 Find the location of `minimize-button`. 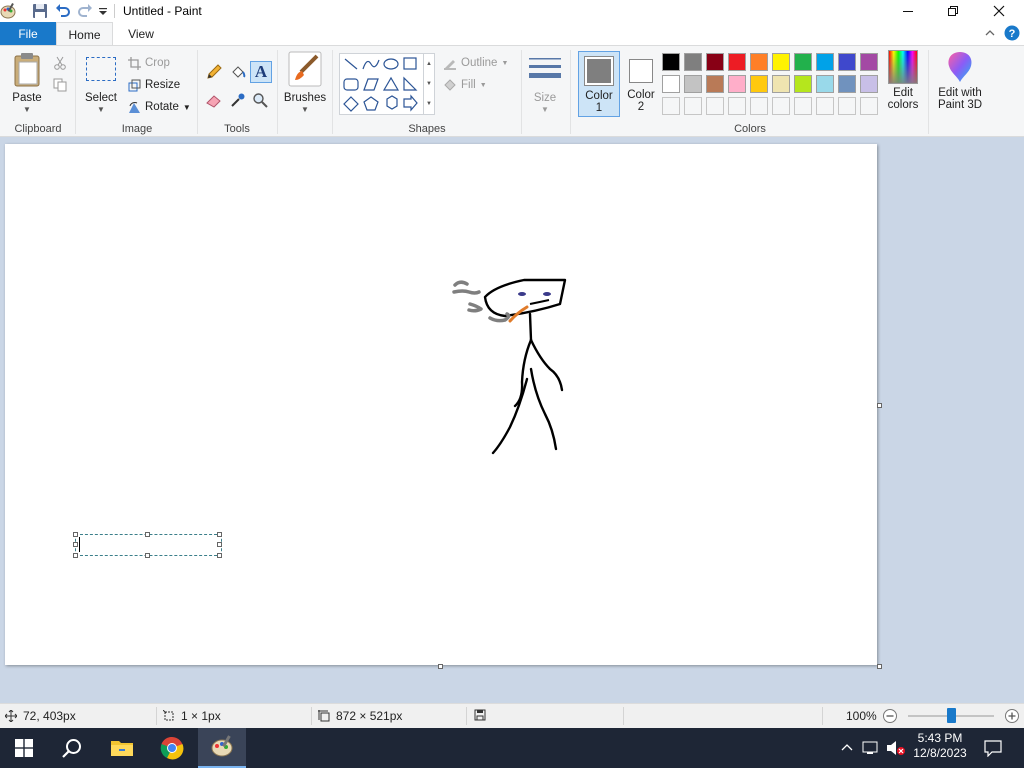

minimize-button is located at coordinates (908, 11).